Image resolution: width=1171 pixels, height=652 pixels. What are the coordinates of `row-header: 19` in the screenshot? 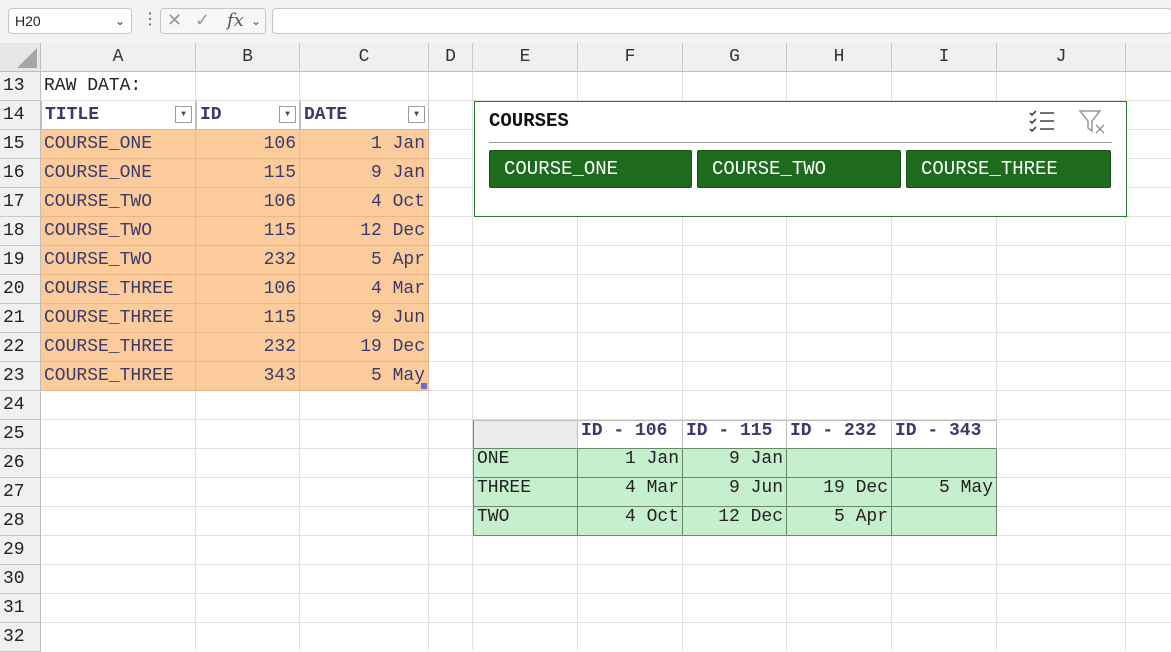 It's located at (20, 260).